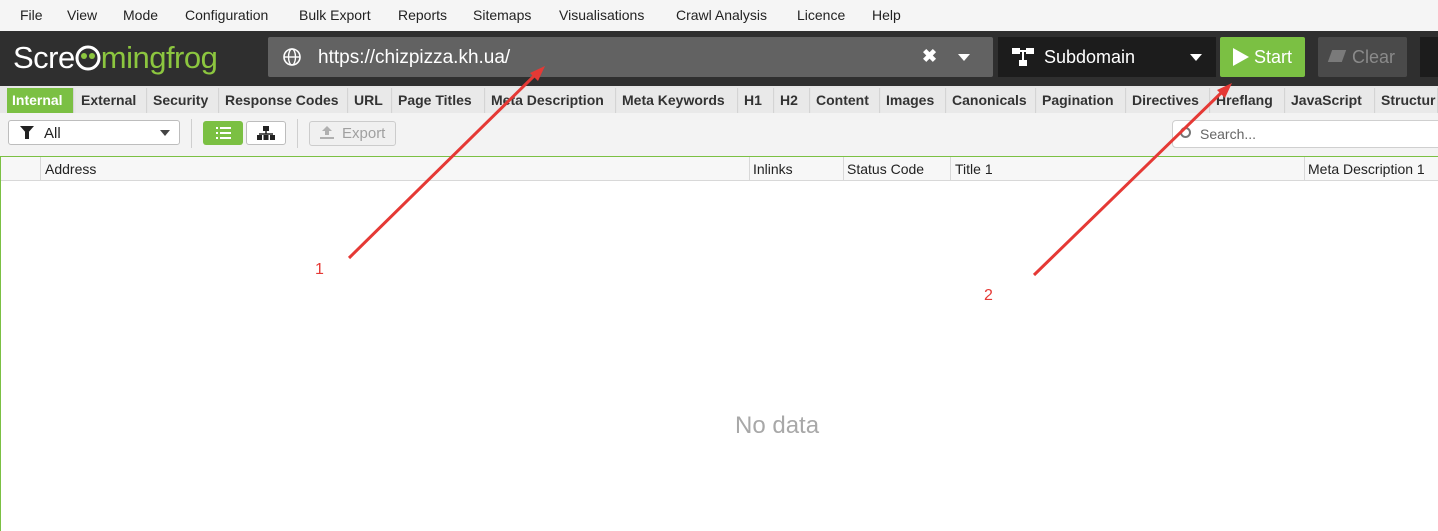 This screenshot has width=1438, height=531. I want to click on list-icon, so click(223, 133).